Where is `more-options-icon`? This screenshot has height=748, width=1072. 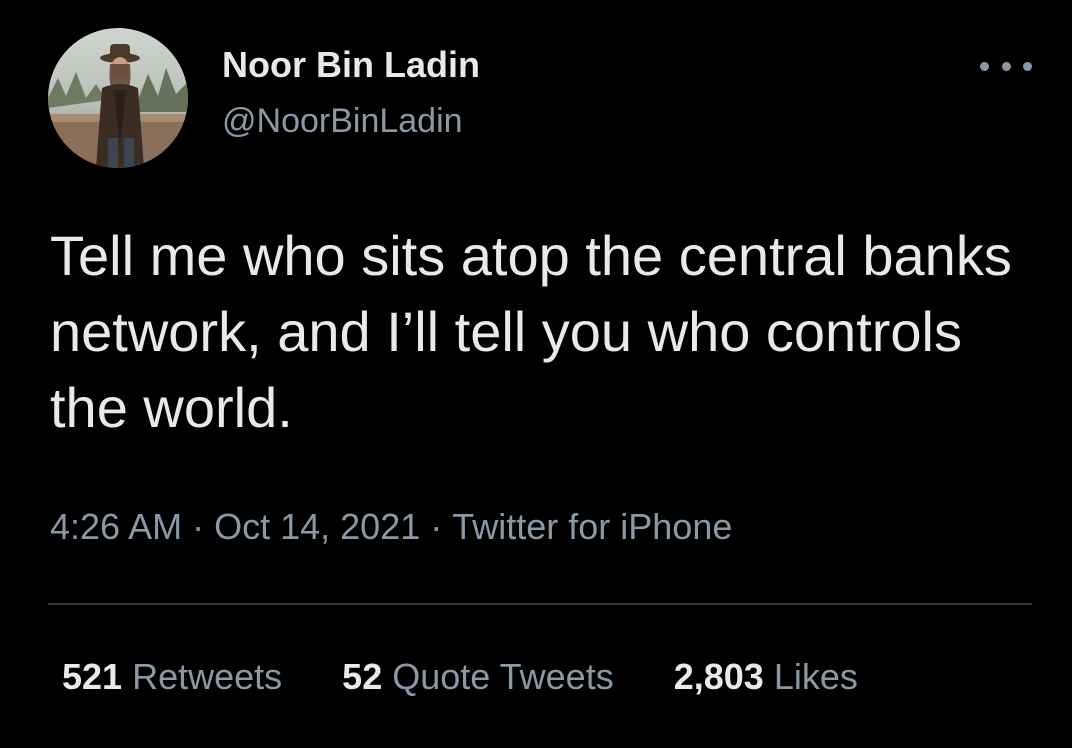
more-options-icon is located at coordinates (1006, 66).